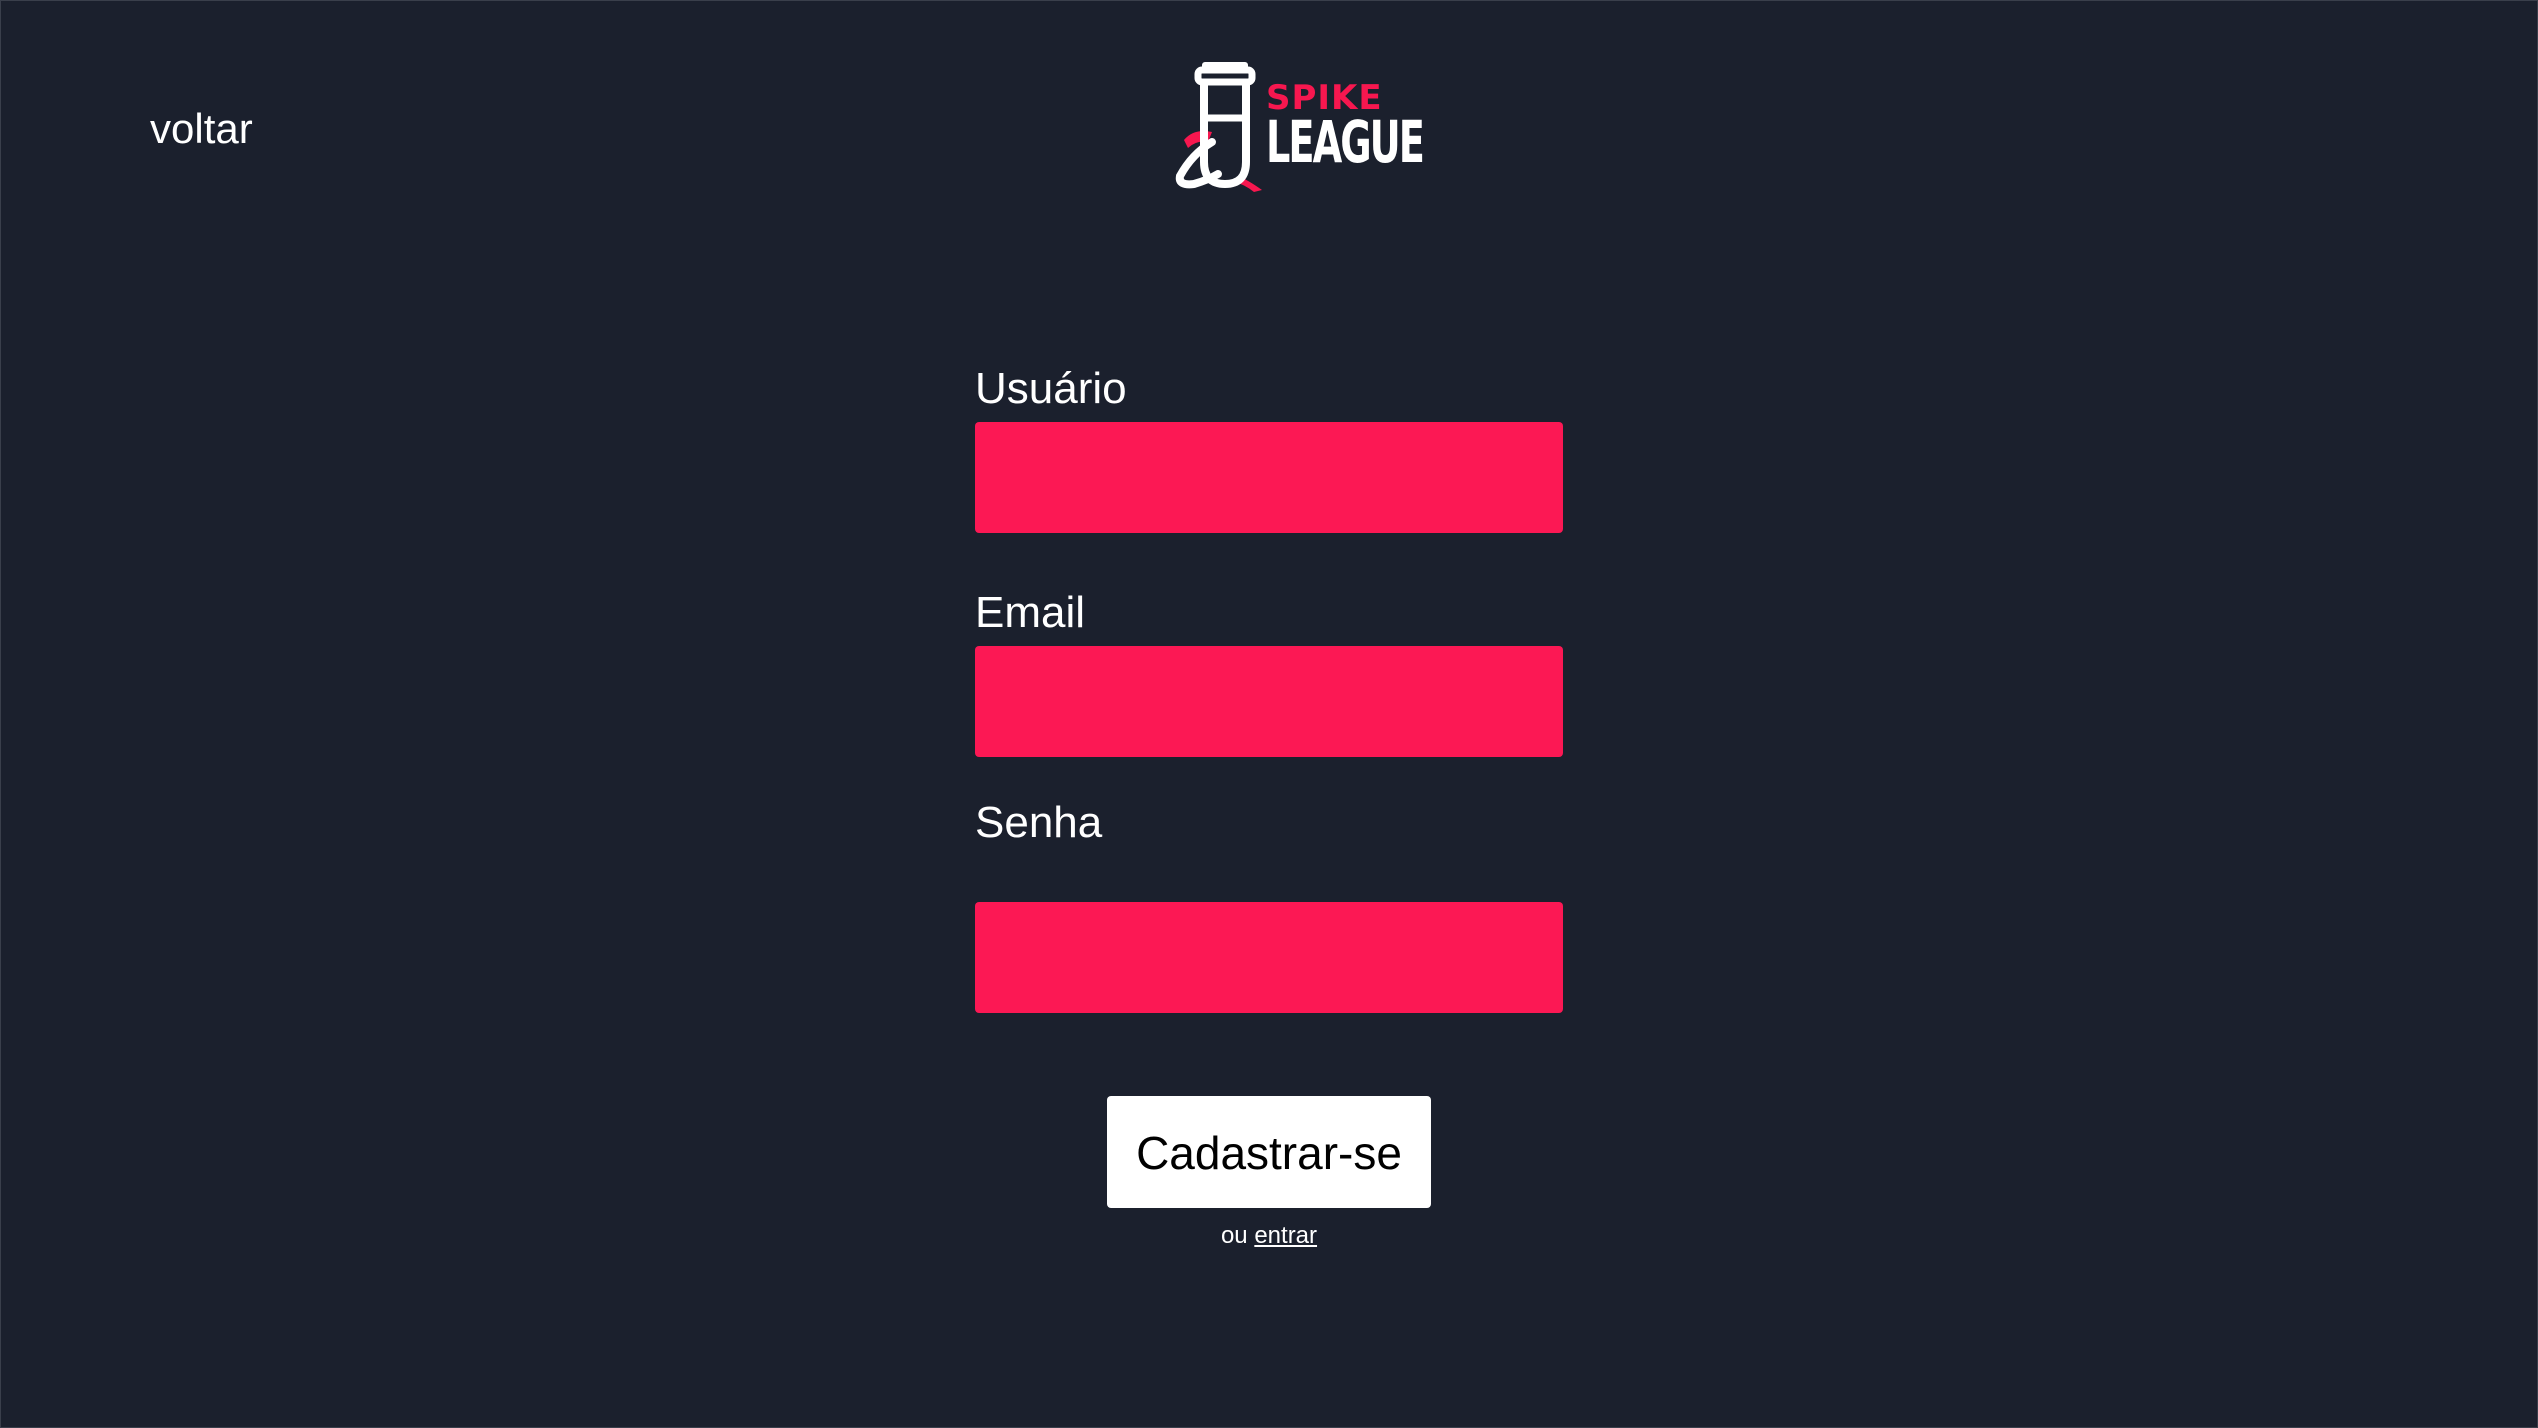 This screenshot has width=2538, height=1428. I want to click on password-label: Senha, so click(1039, 822).